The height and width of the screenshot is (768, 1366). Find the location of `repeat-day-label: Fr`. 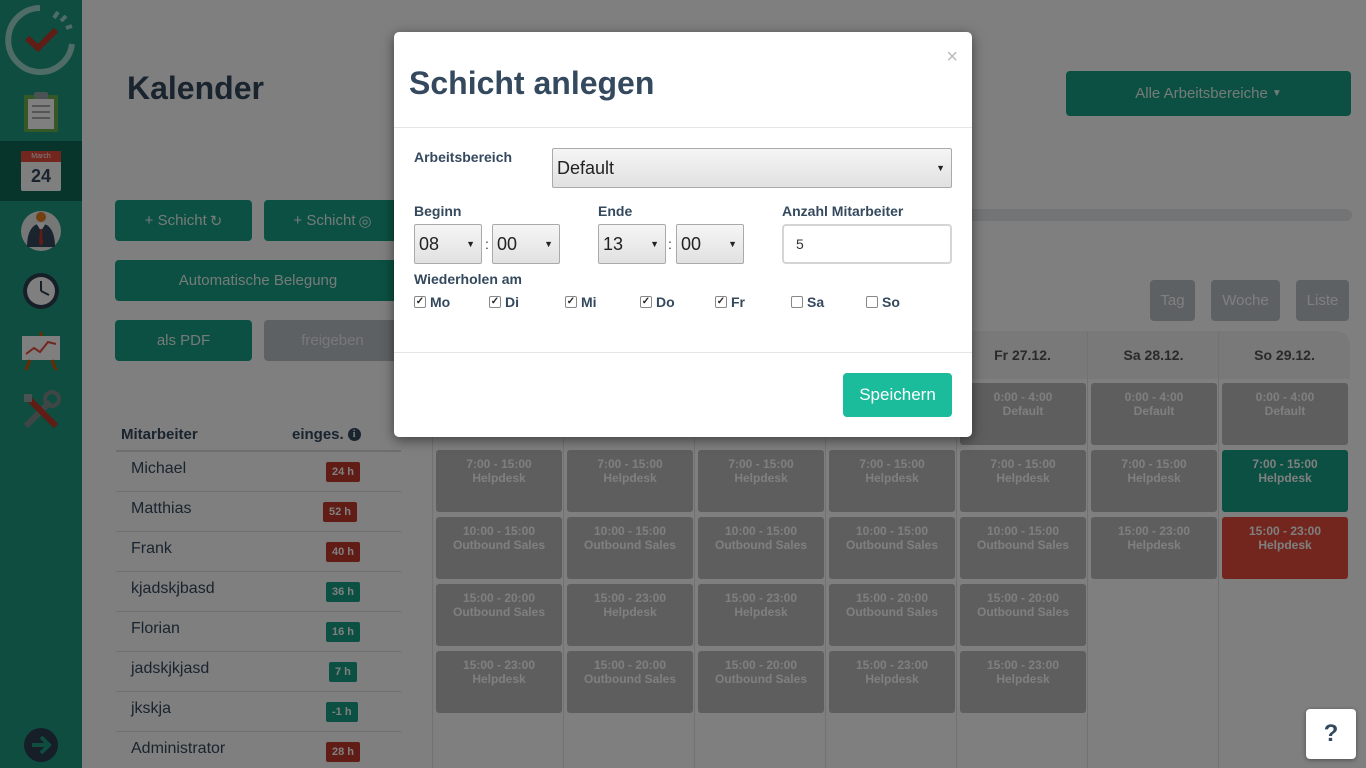

repeat-day-label: Fr is located at coordinates (738, 302).